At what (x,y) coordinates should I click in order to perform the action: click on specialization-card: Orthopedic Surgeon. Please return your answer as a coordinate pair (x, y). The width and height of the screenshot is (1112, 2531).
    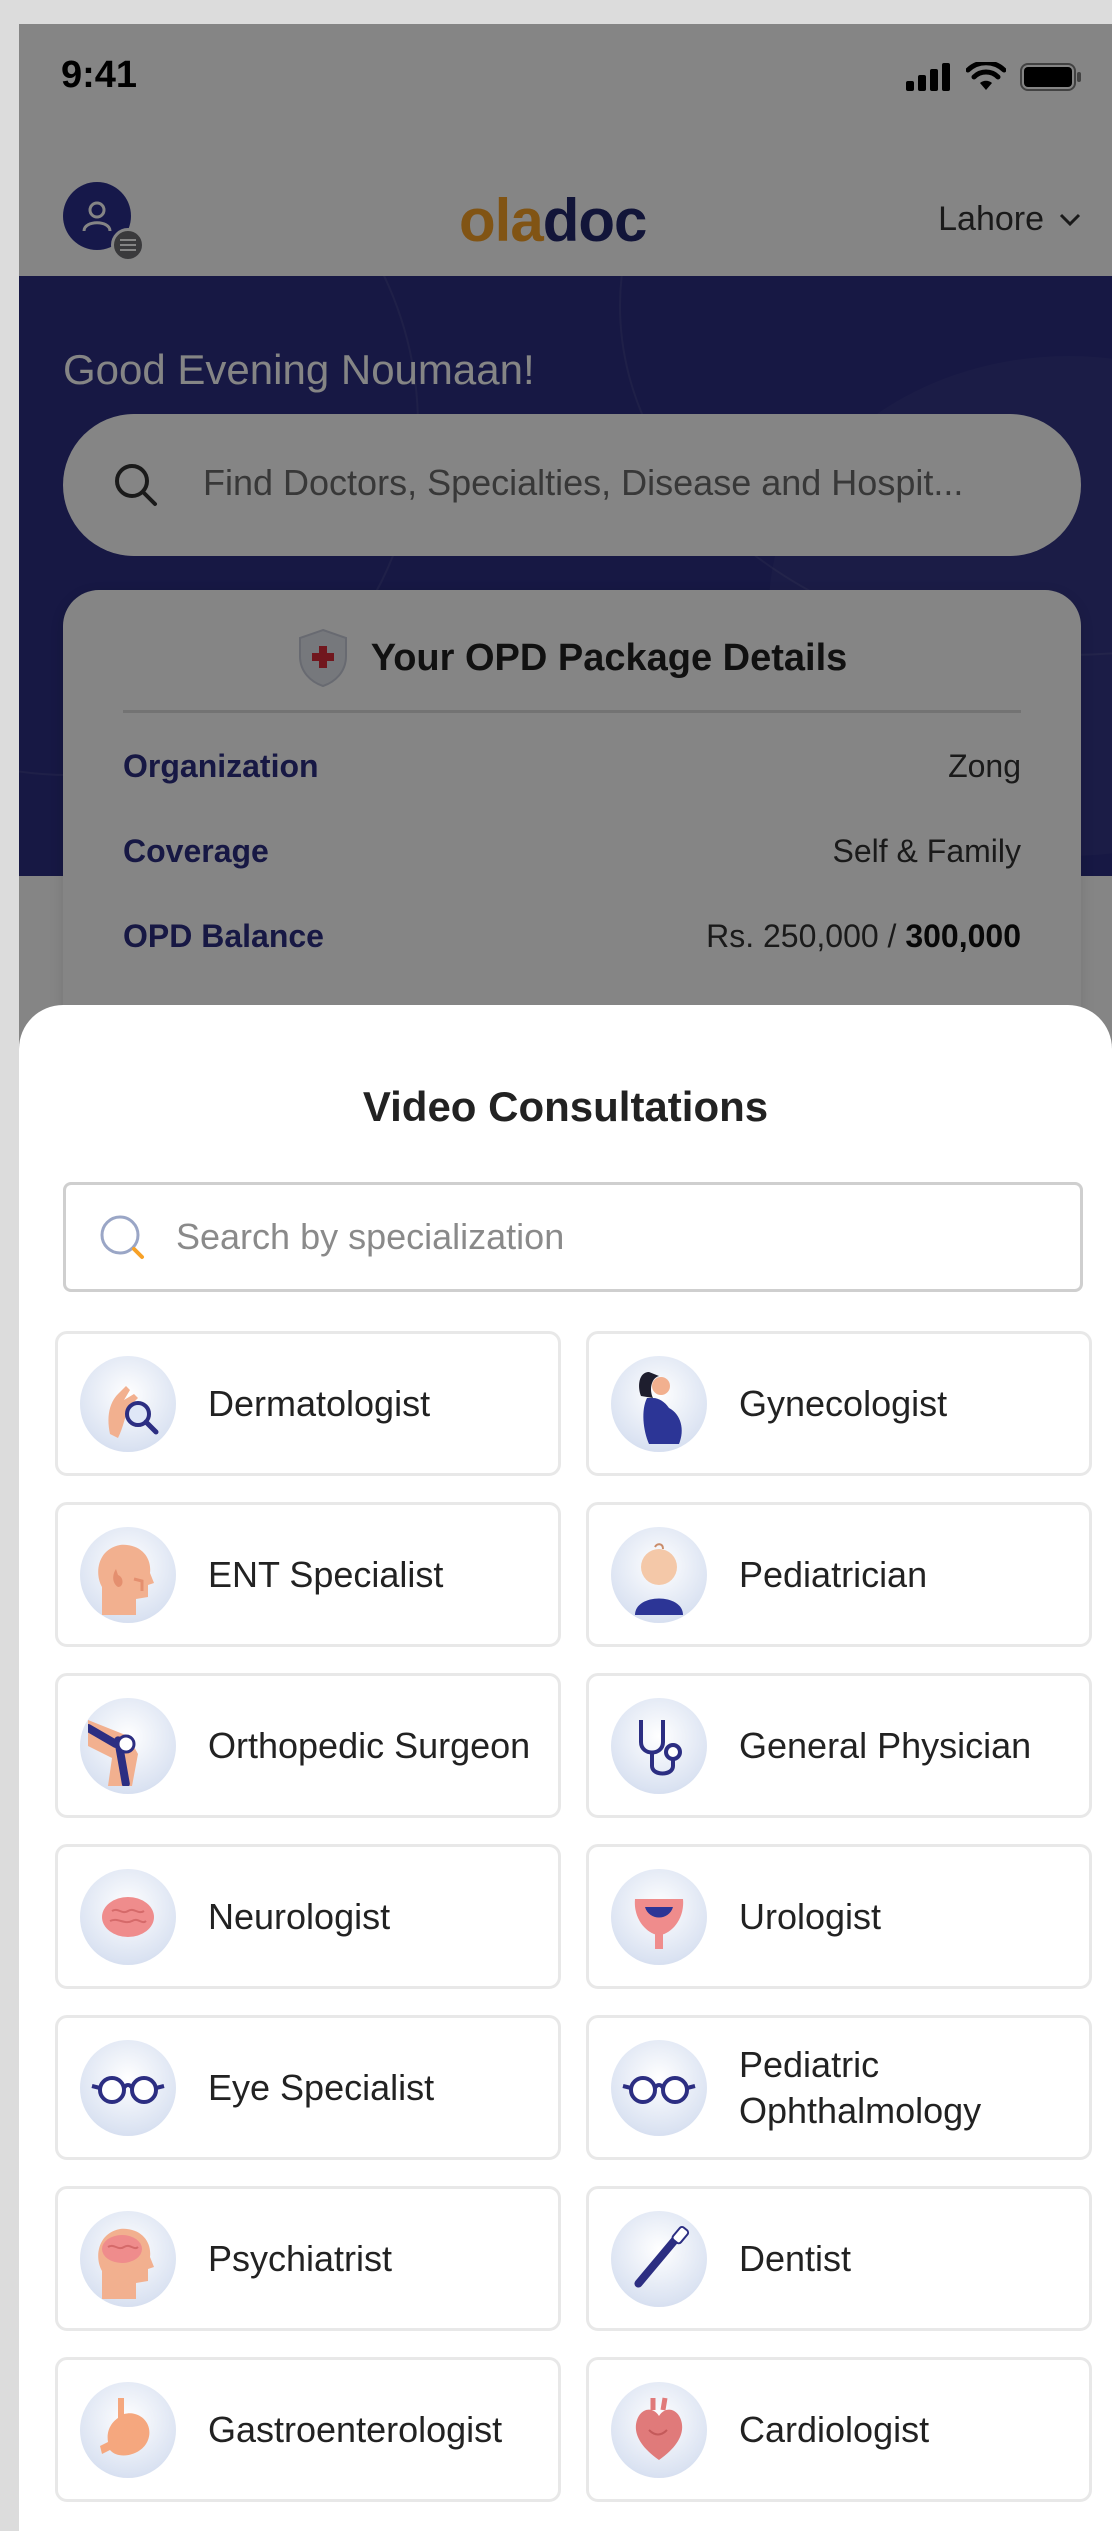
    Looking at the image, I should click on (308, 1745).